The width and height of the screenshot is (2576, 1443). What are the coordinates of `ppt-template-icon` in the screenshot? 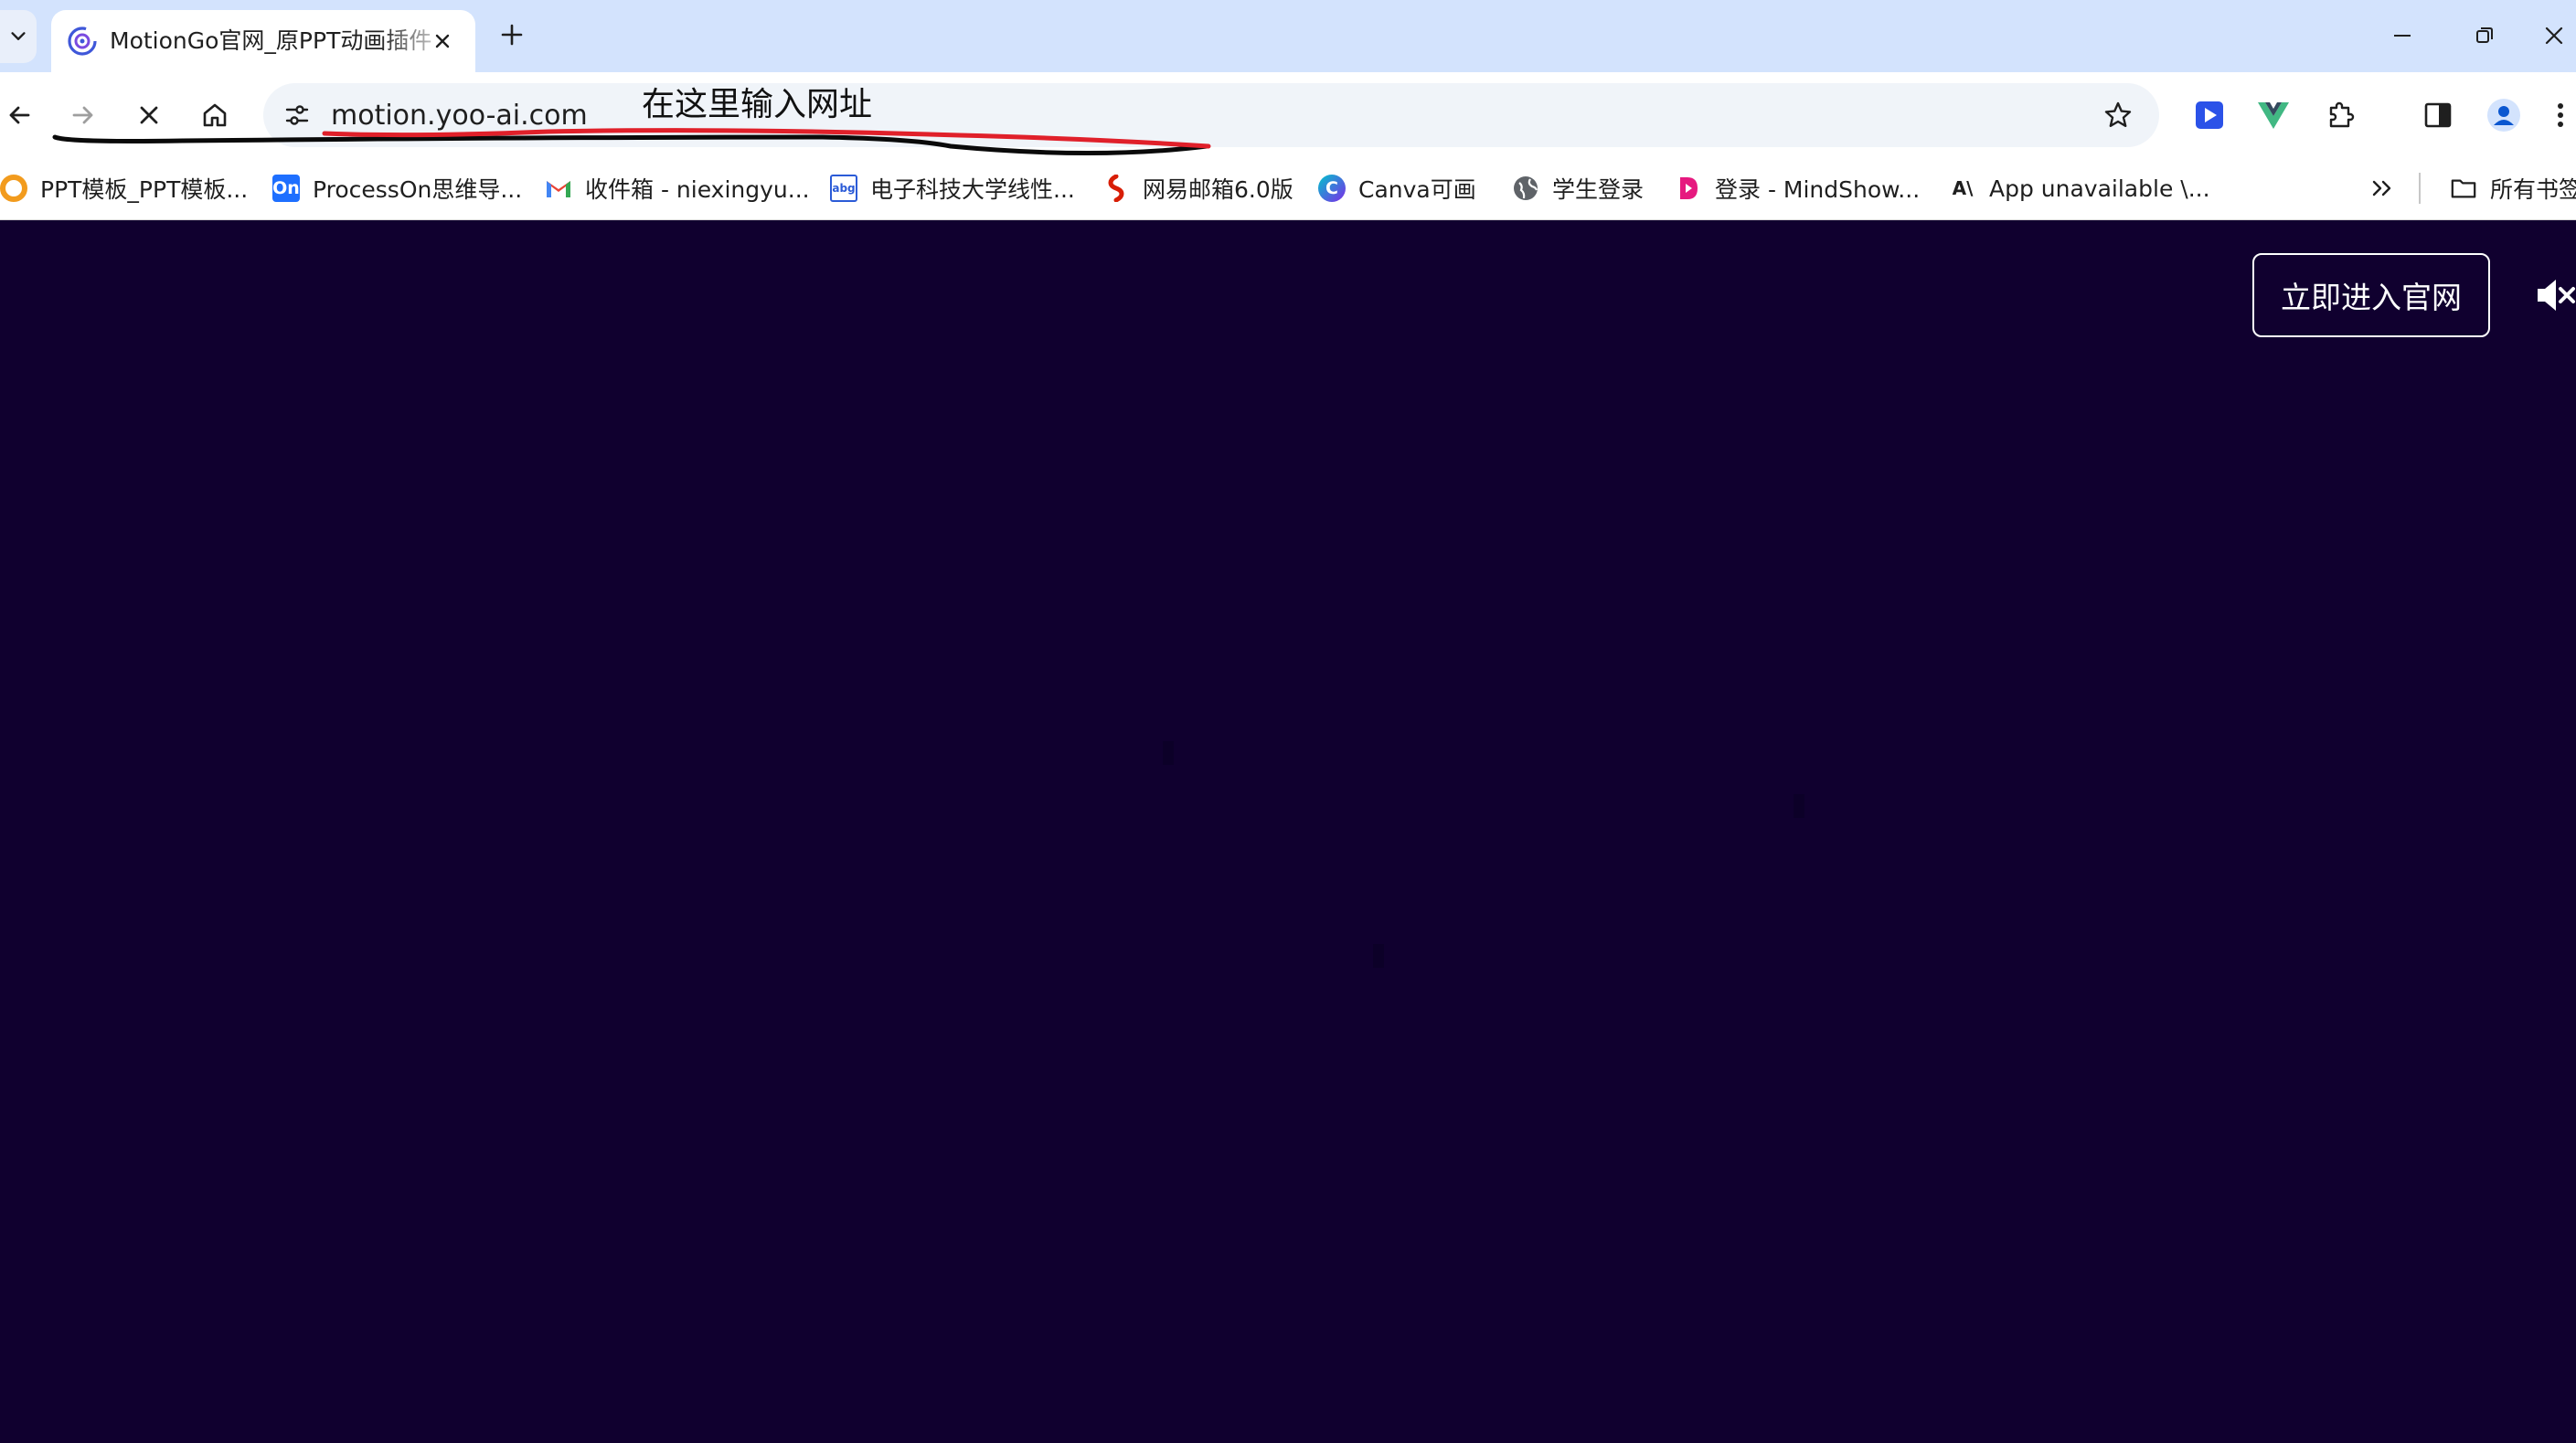 It's located at (13, 189).